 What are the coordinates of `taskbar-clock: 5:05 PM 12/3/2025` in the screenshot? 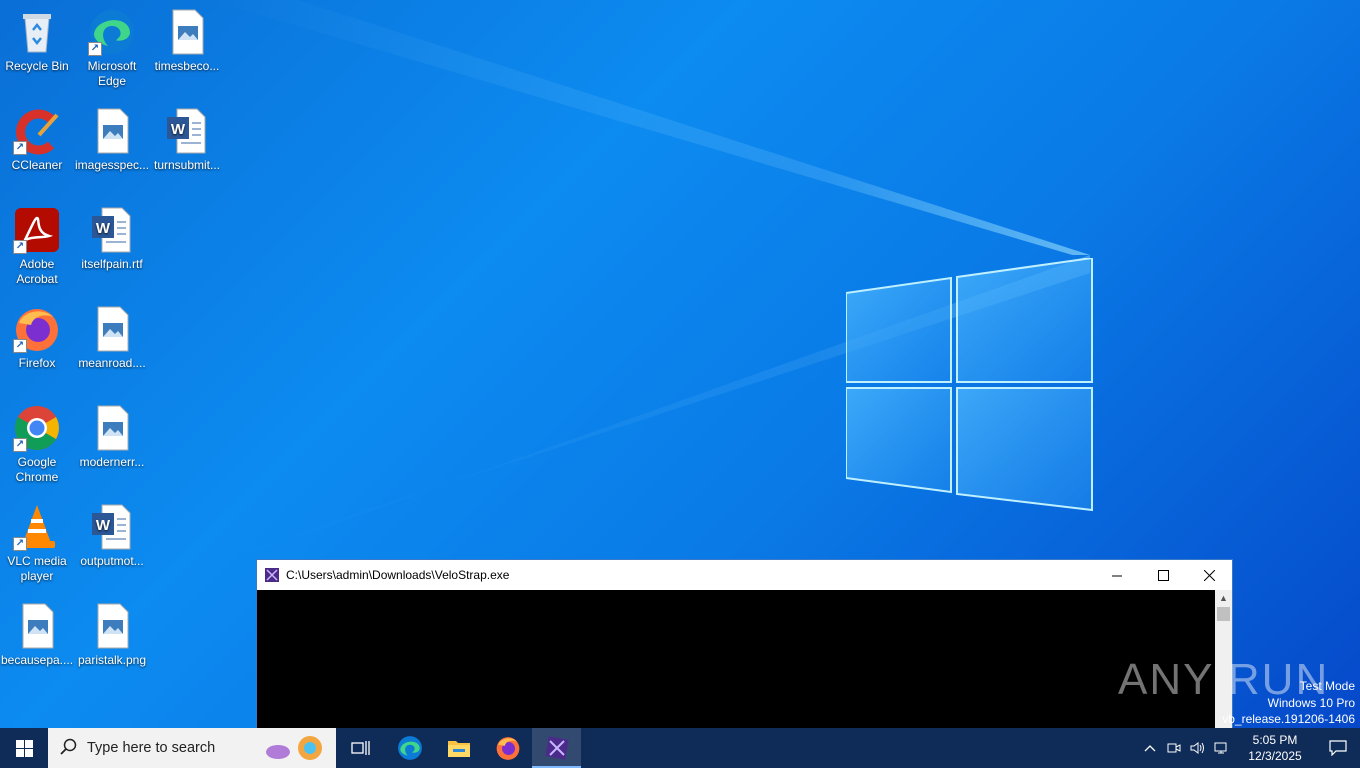 It's located at (1275, 748).